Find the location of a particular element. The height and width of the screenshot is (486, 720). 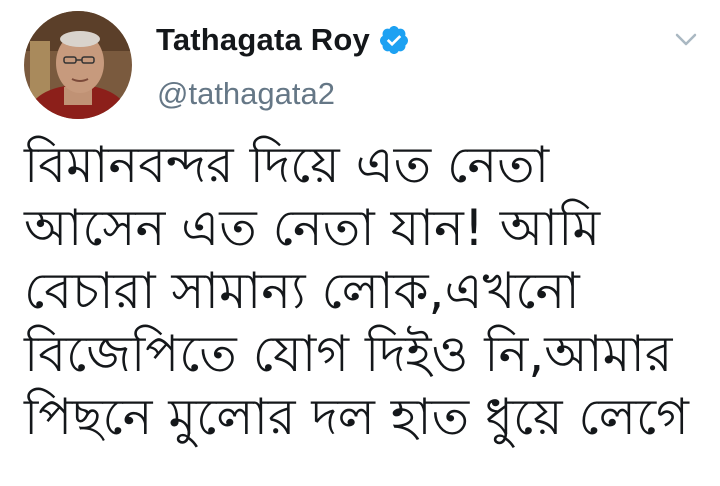

author-handle: @tathagata2 is located at coordinates (246, 94).